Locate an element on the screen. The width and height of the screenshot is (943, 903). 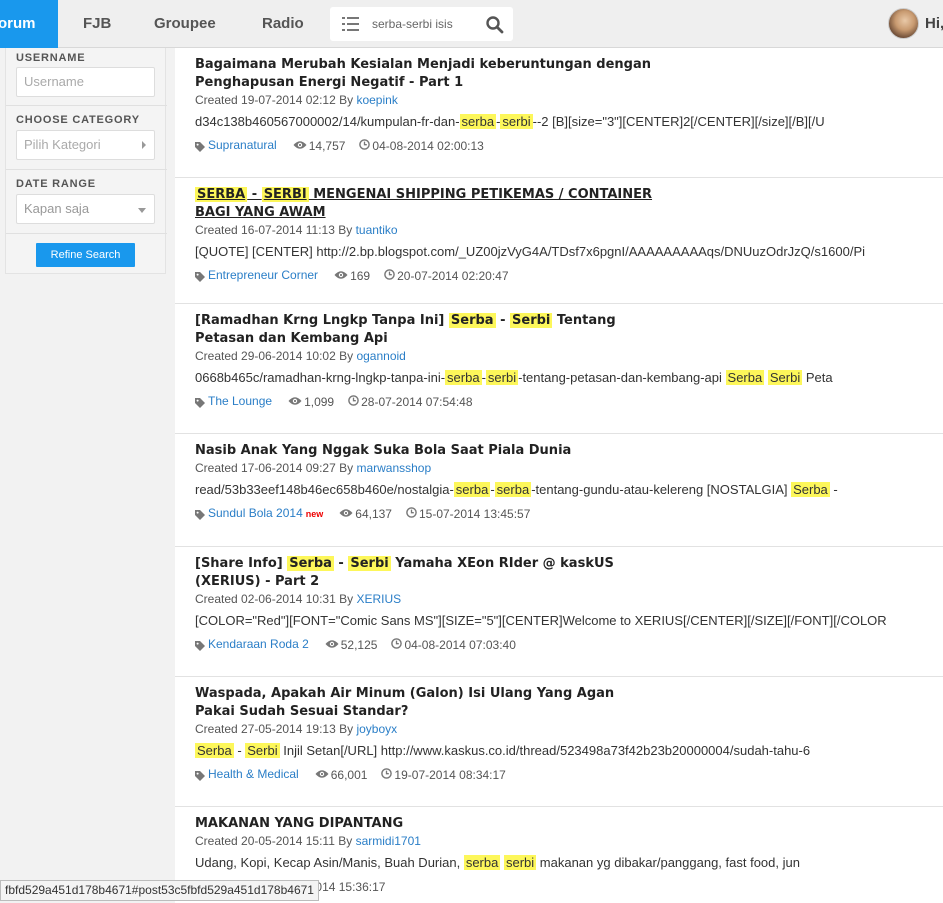
menu-list-icon is located at coordinates (350, 24).